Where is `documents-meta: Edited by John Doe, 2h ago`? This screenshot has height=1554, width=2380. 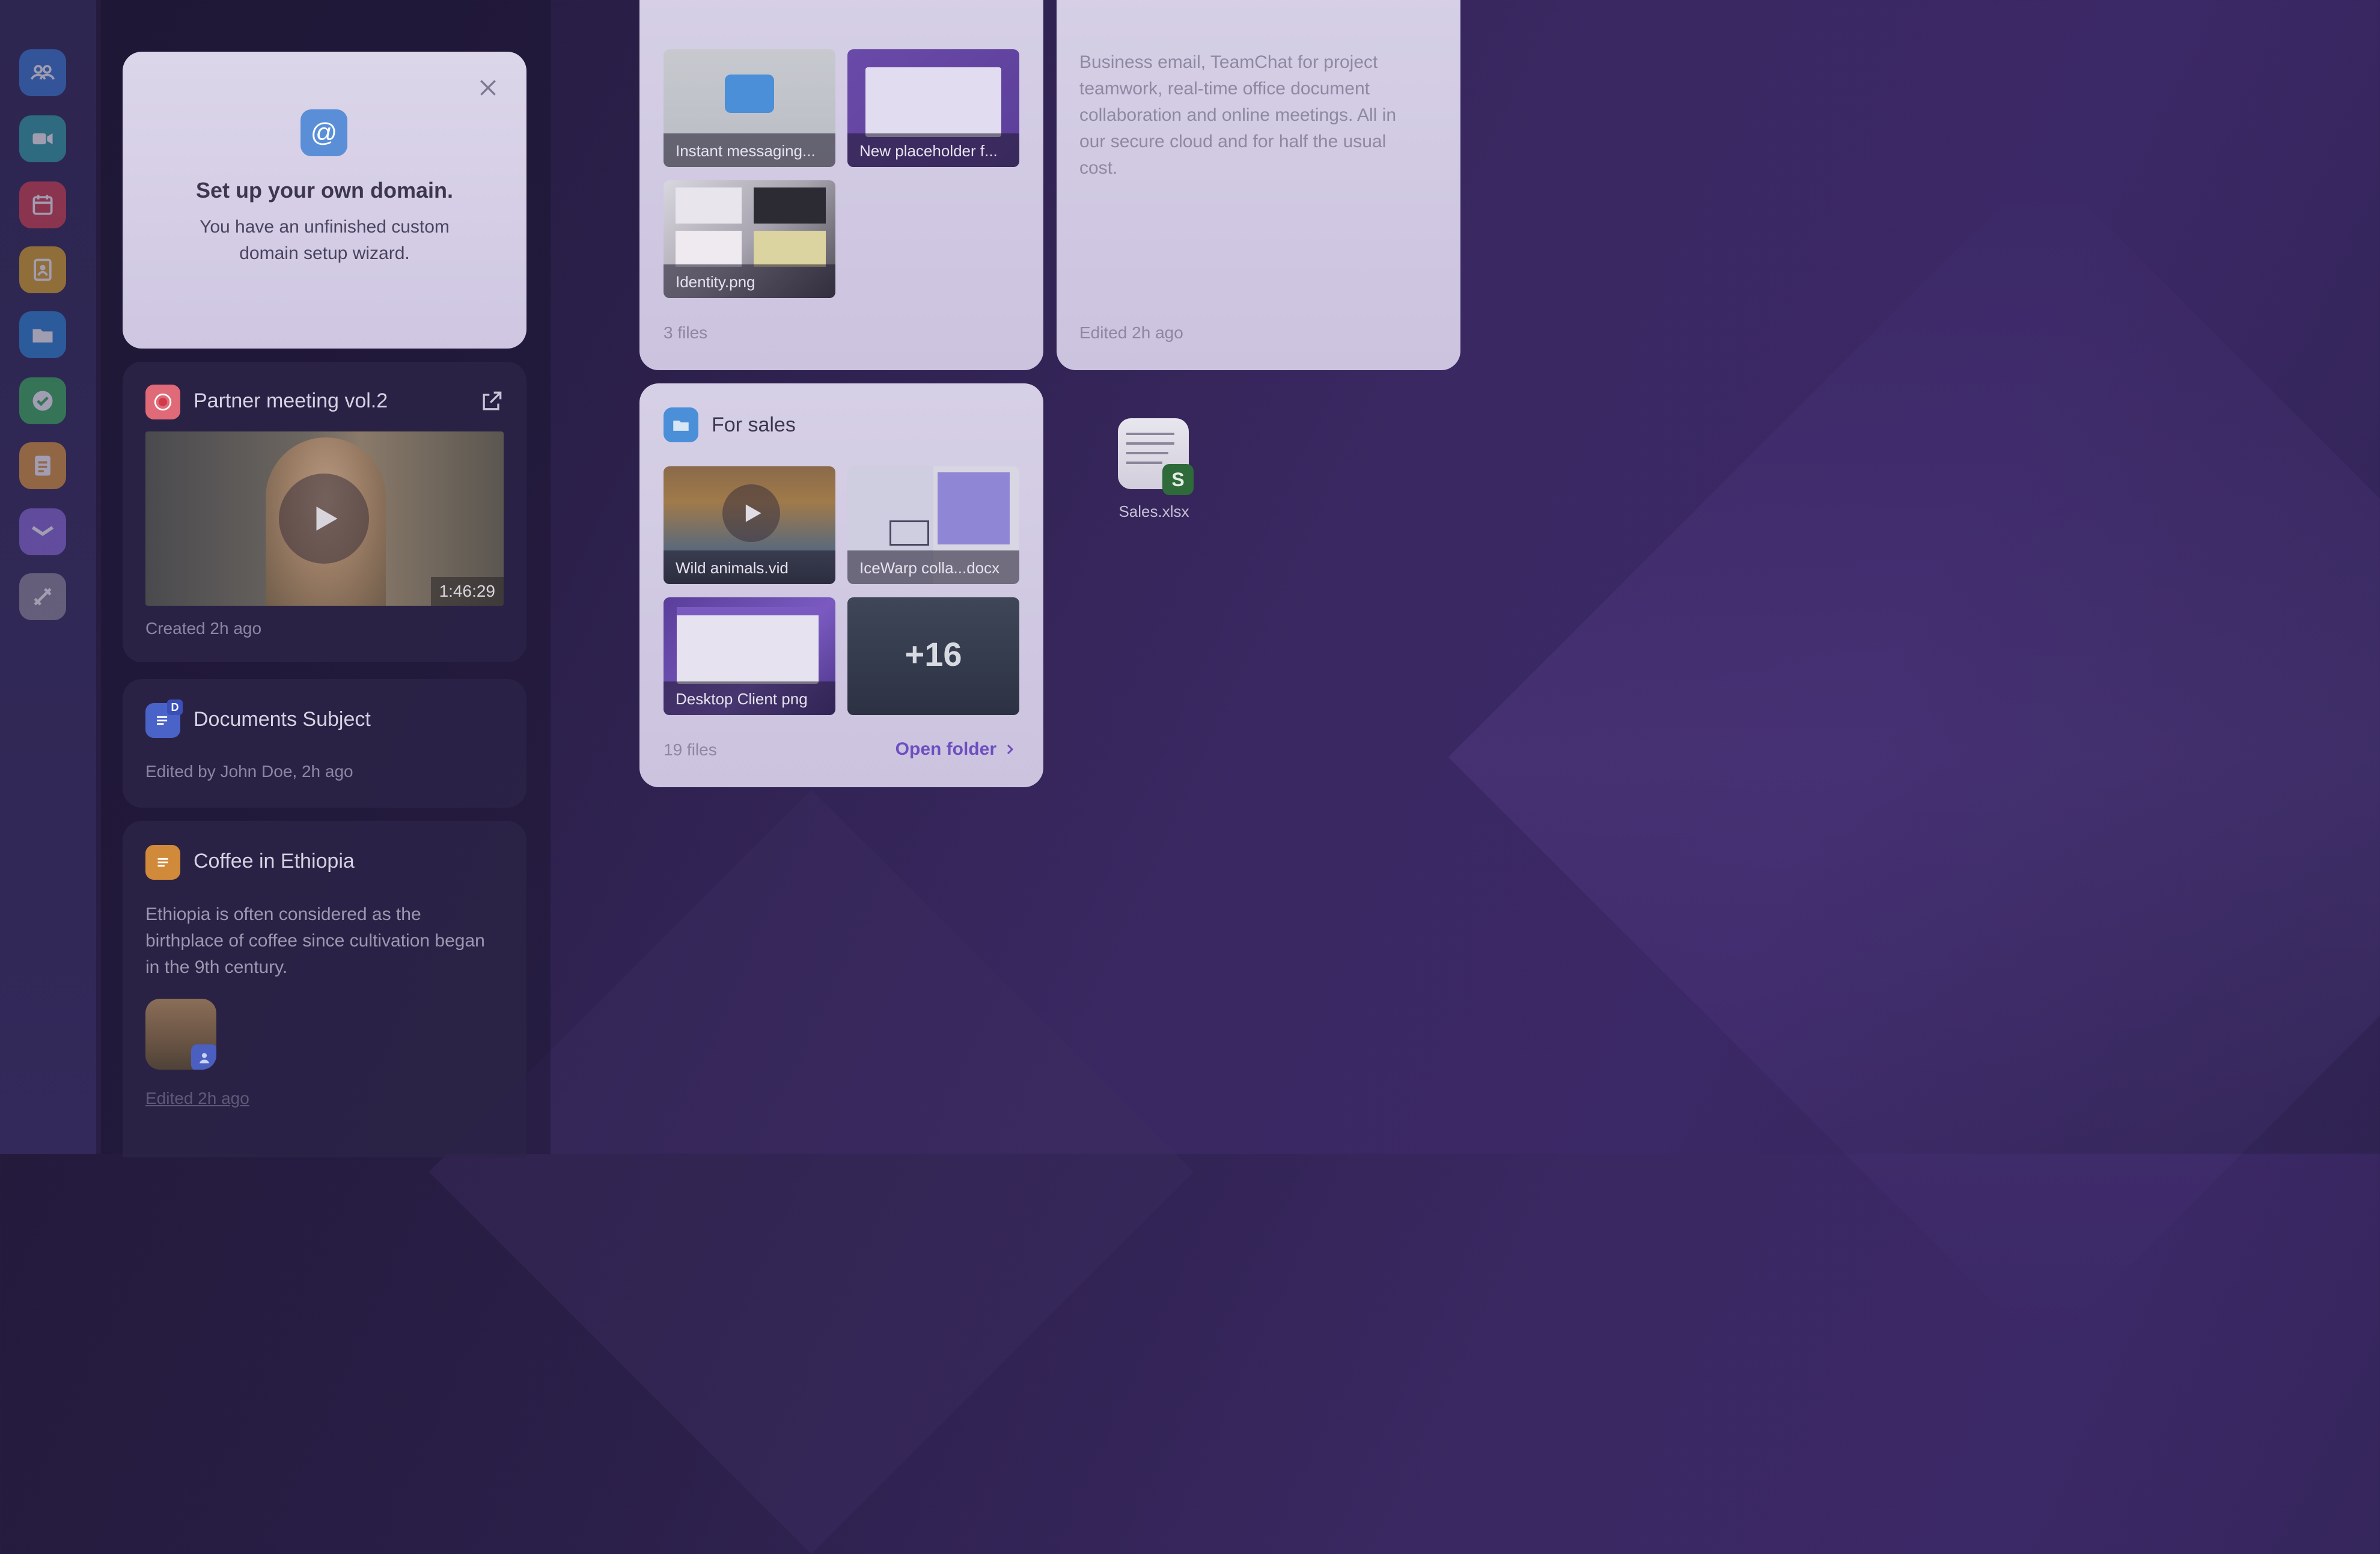
documents-meta: Edited by John Doe, 2h ago is located at coordinates (249, 771).